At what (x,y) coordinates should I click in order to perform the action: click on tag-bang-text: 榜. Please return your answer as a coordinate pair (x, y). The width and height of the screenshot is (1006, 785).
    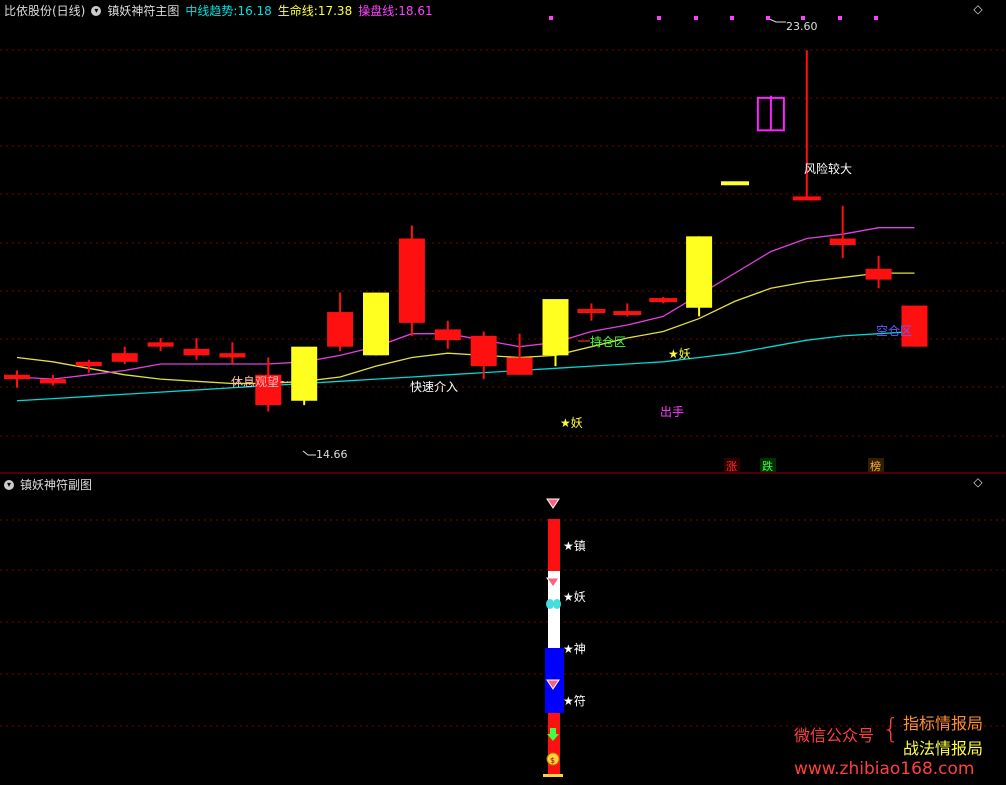
    Looking at the image, I should click on (875, 466).